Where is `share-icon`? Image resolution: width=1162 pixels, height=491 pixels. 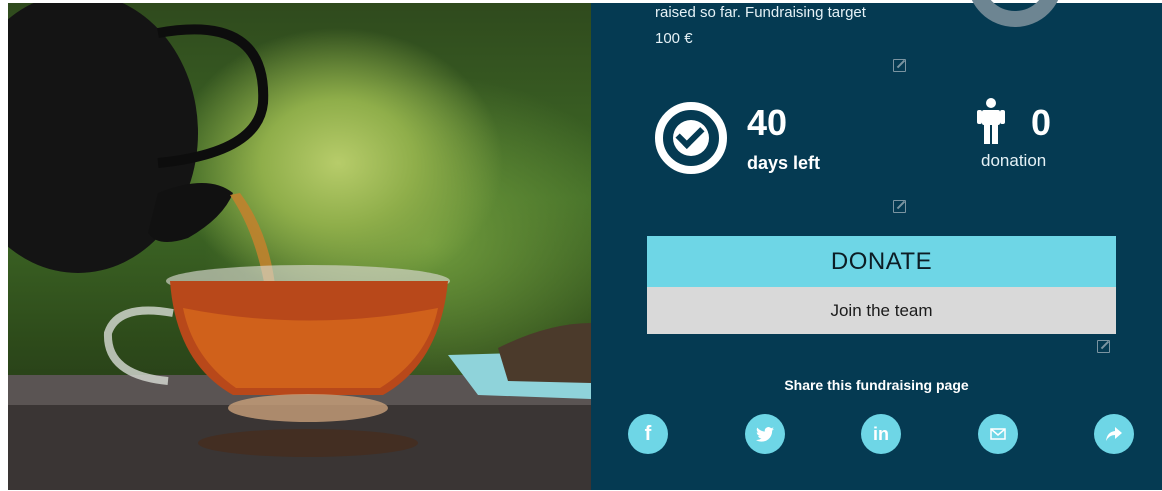
share-icon is located at coordinates (1114, 434).